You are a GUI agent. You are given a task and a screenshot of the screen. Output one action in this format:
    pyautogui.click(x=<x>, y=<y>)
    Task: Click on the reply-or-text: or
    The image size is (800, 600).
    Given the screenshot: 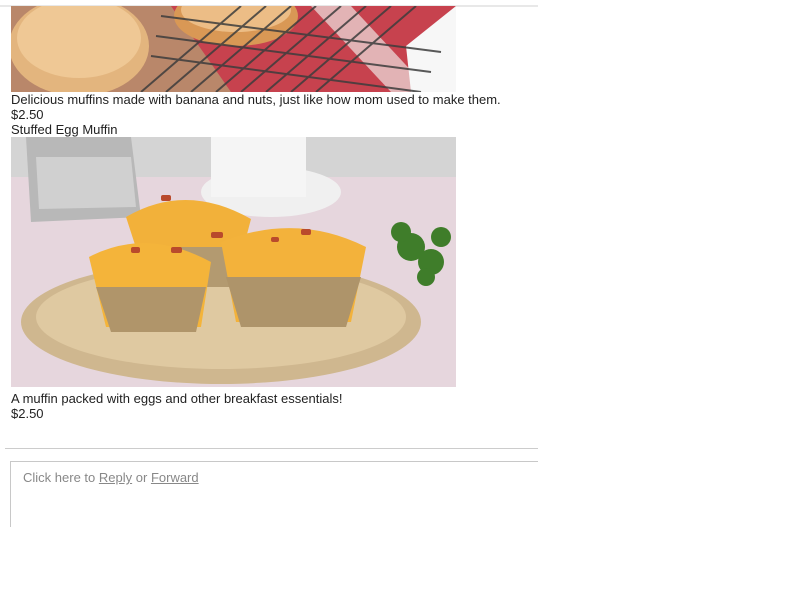 What is the action you would take?
    pyautogui.click(x=141, y=477)
    